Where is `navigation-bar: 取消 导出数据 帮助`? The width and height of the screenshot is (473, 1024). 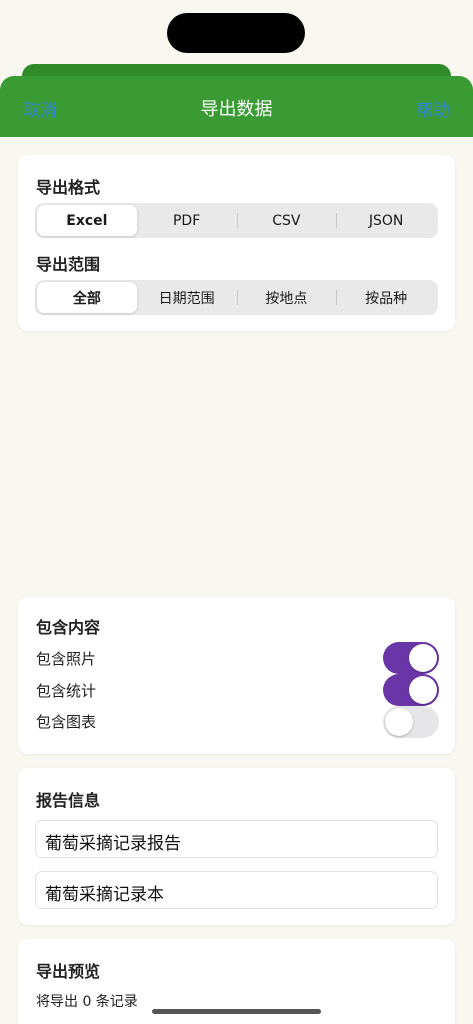 navigation-bar: 取消 导出数据 帮助 is located at coordinates (236, 106).